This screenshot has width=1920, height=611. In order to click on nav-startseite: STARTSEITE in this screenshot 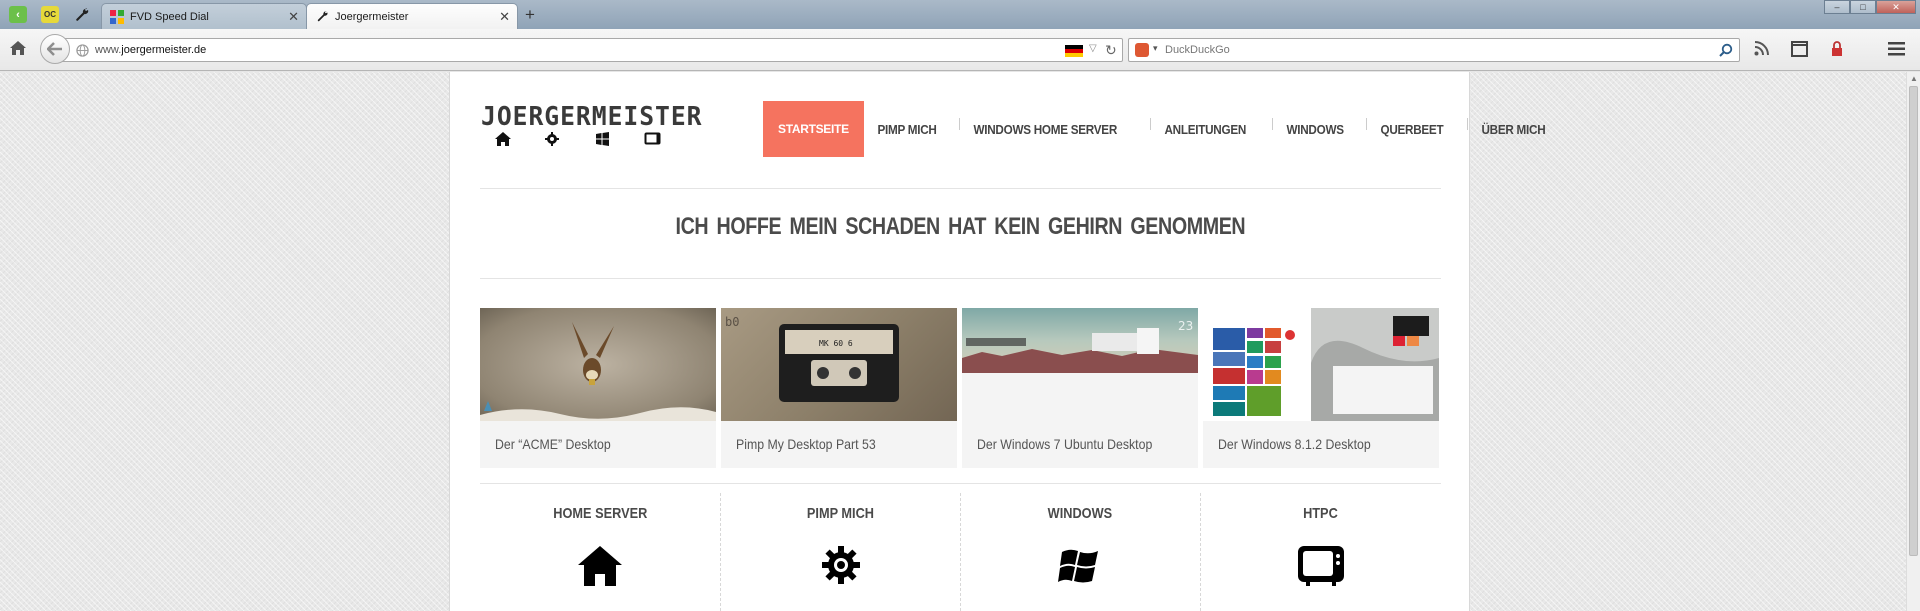, I will do `click(813, 129)`.